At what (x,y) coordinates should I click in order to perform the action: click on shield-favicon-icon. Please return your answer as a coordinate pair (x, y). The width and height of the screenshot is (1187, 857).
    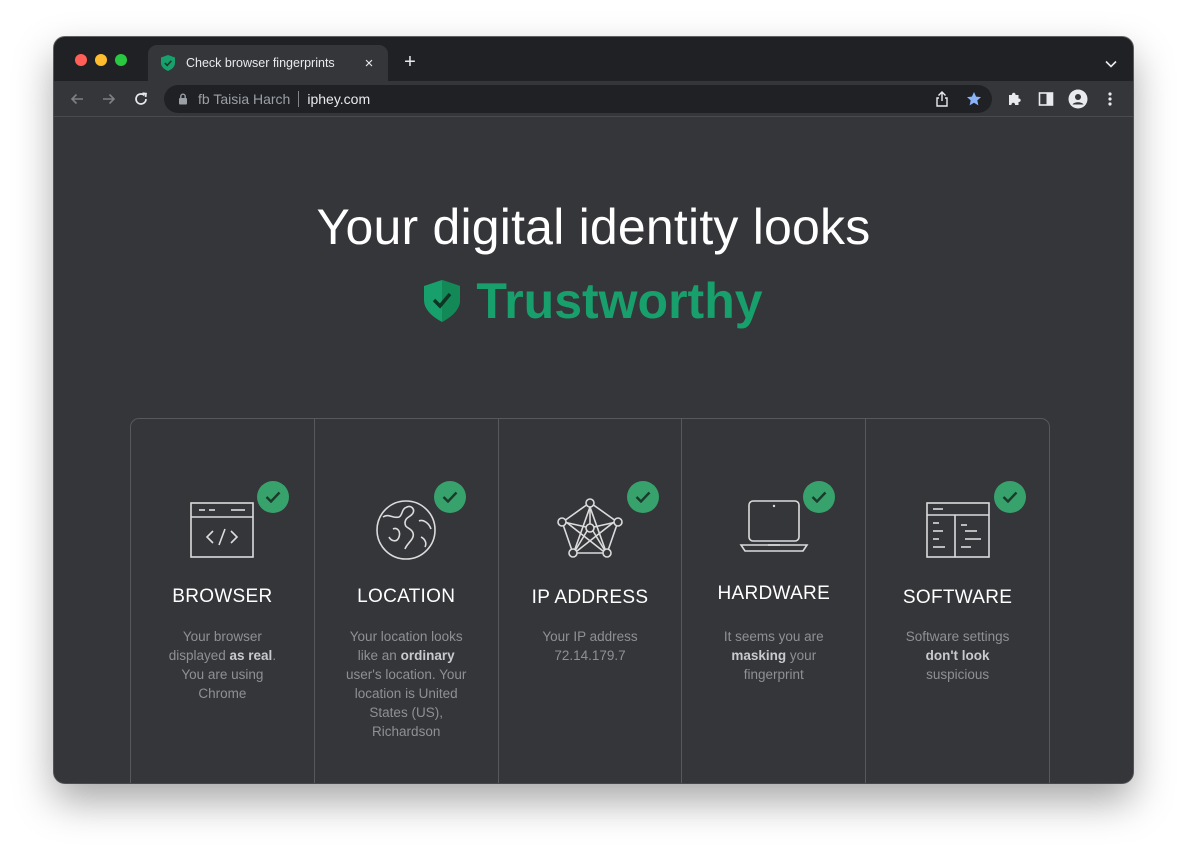
    Looking at the image, I should click on (168, 63).